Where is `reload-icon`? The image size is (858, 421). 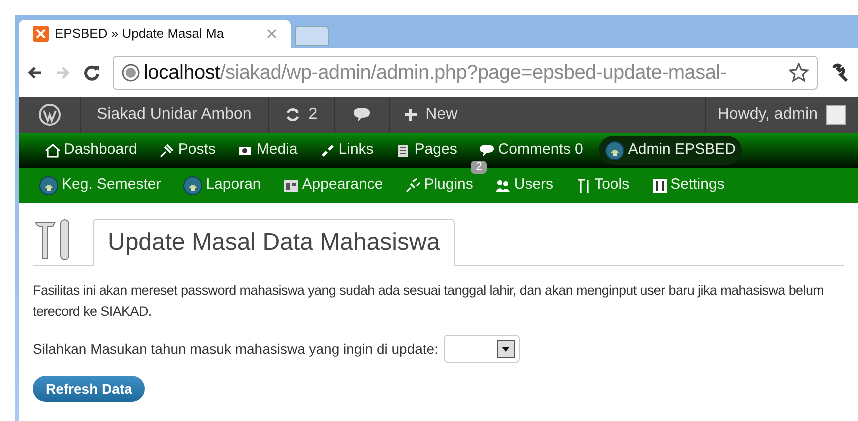 reload-icon is located at coordinates (92, 73).